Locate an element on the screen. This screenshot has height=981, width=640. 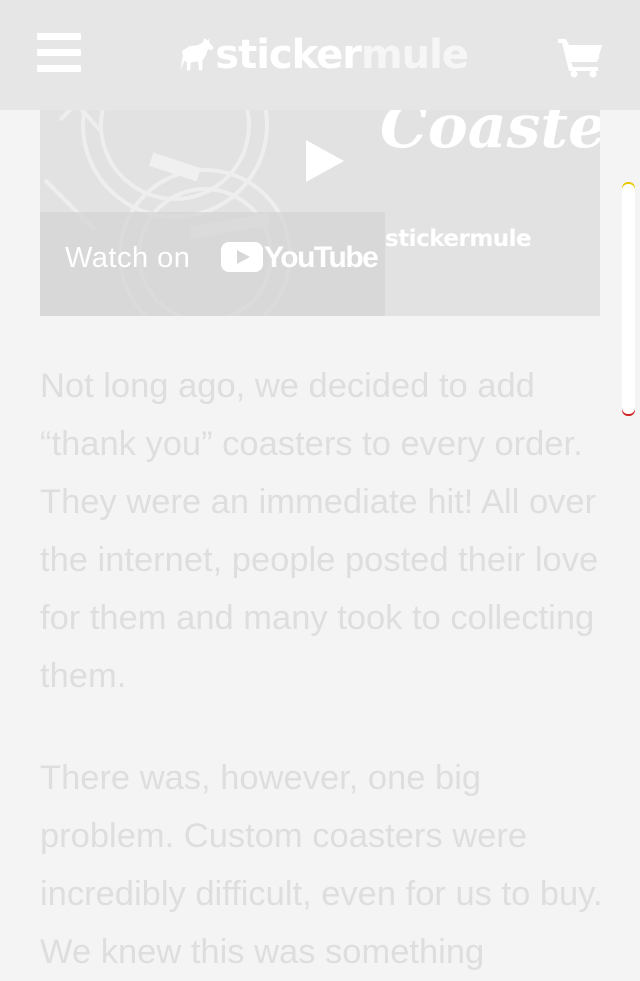
shopping-cart-icon is located at coordinates (580, 57).